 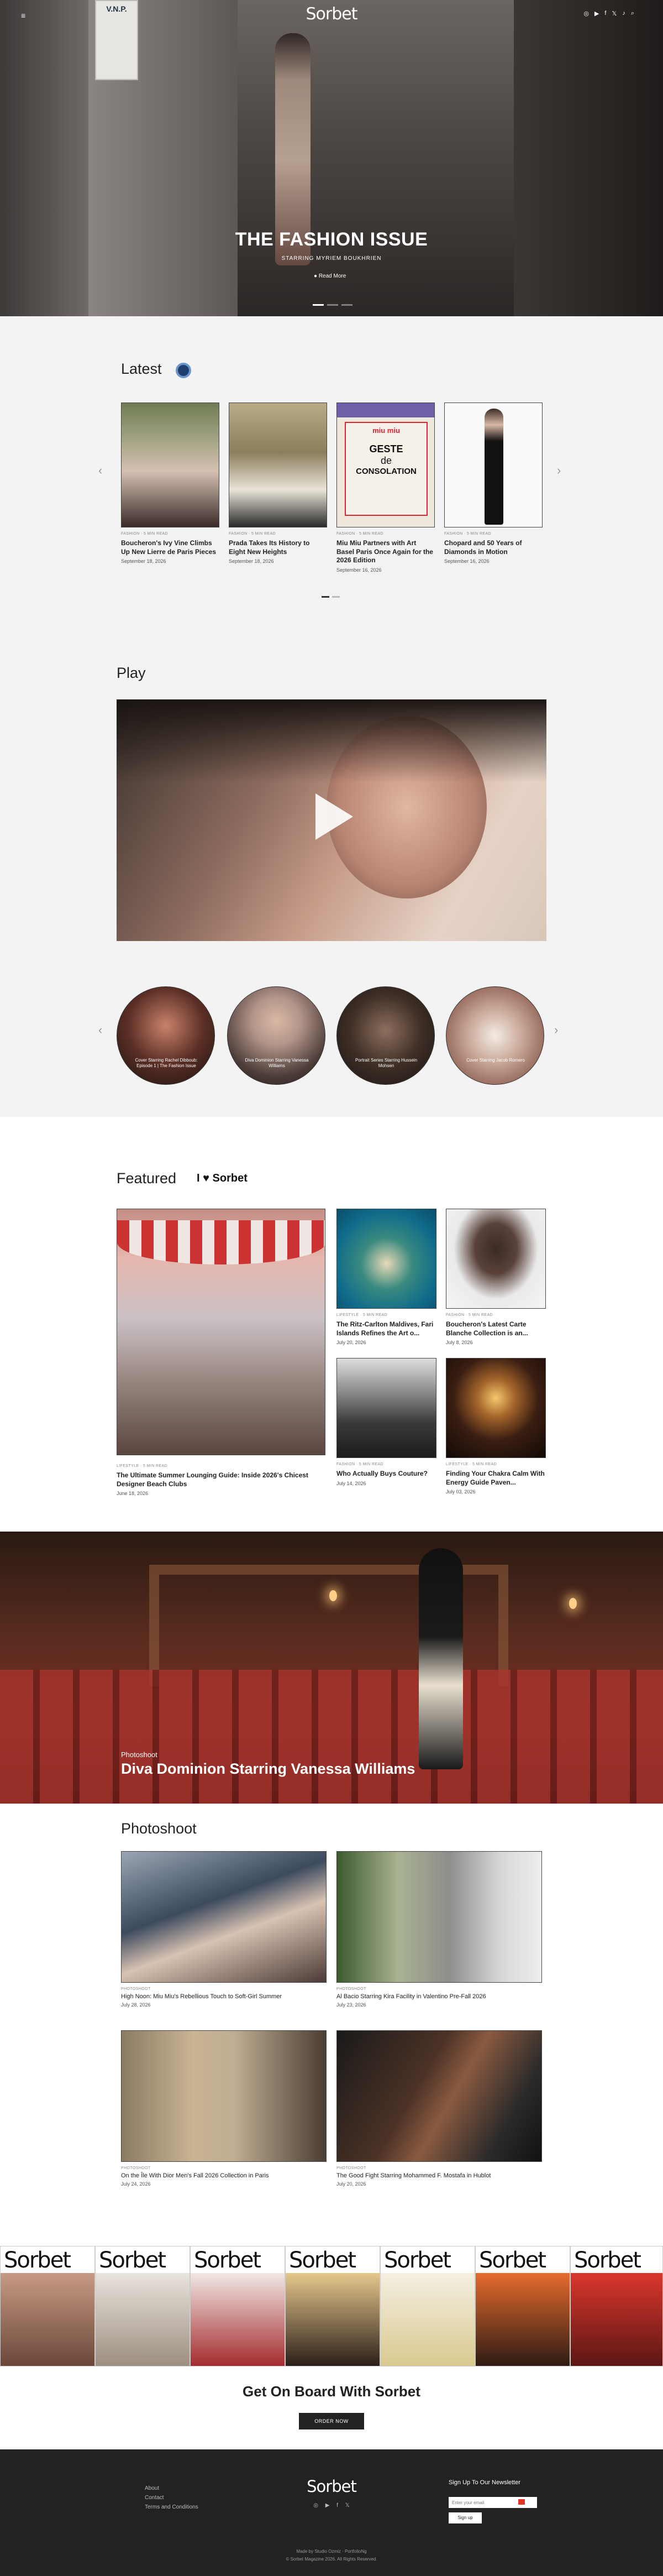 I want to click on latest-next-arrow-icon: ›, so click(x=559, y=470).